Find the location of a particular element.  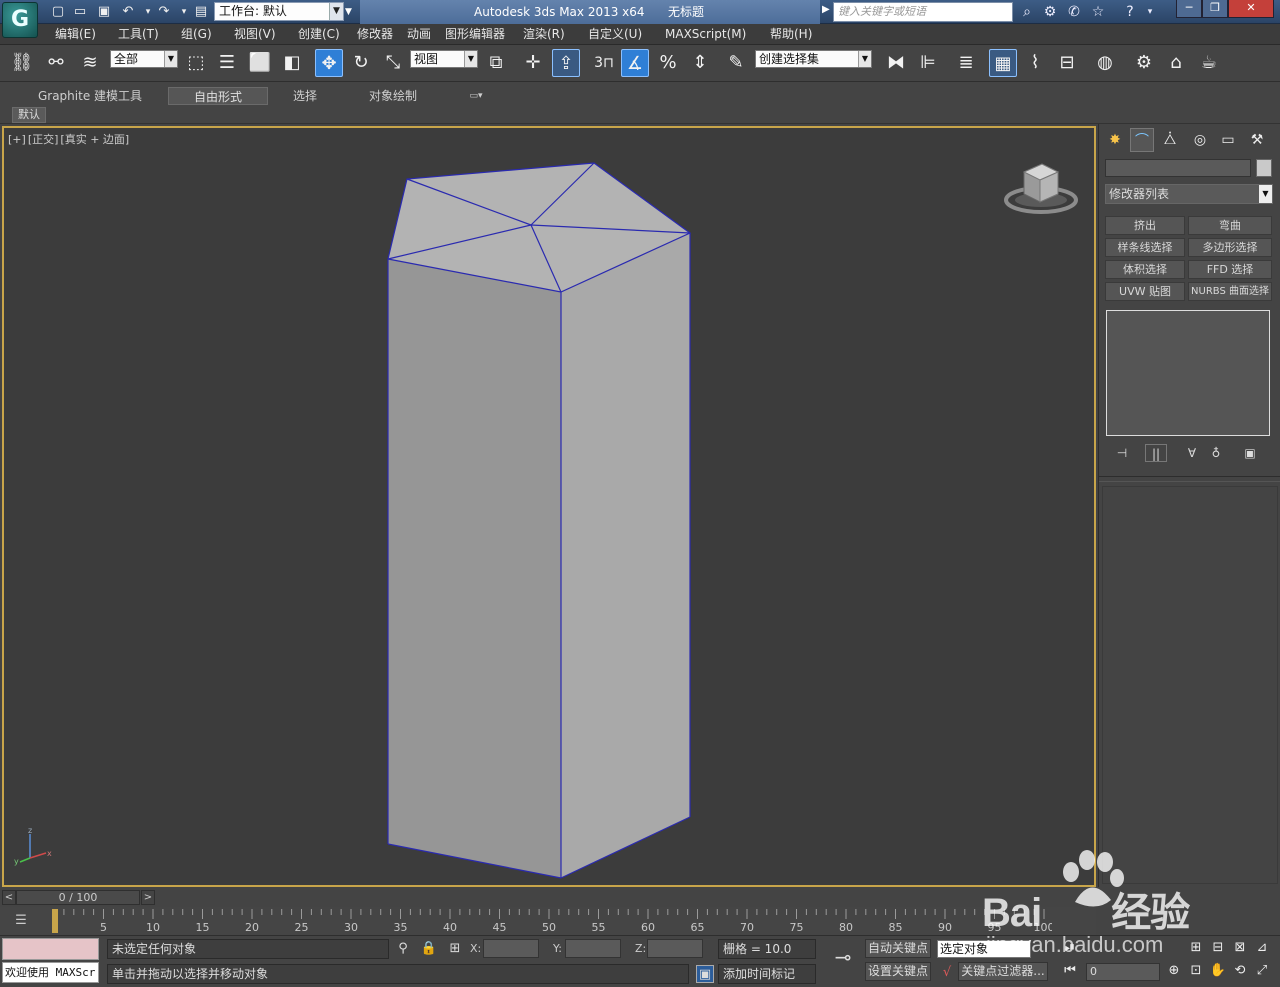

workspace-dropdown: 工作台: 默认 ▼ is located at coordinates (279, 11).